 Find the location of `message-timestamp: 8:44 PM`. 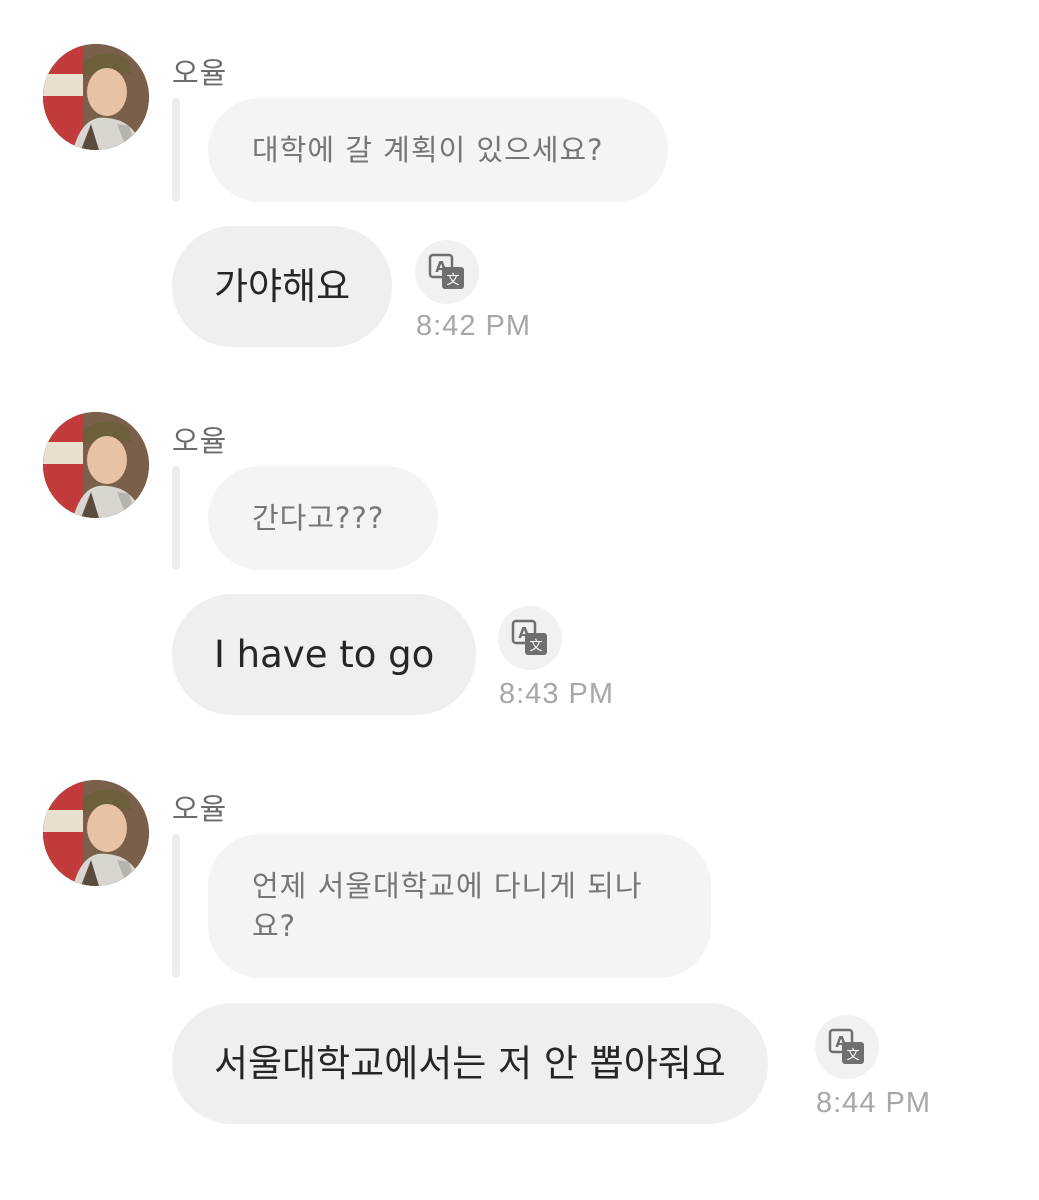

message-timestamp: 8:44 PM is located at coordinates (873, 1103).